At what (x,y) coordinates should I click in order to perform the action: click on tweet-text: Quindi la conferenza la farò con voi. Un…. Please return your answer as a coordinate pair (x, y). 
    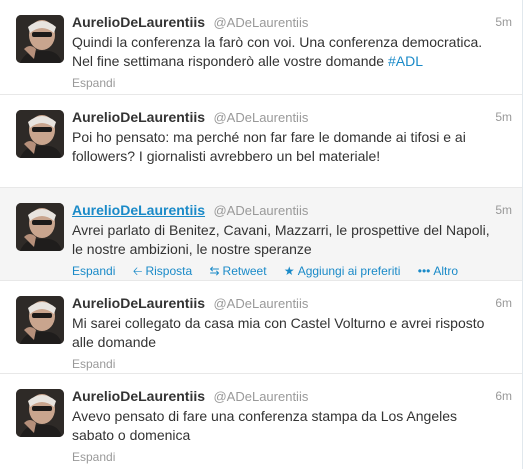
    Looking at the image, I should click on (287, 52).